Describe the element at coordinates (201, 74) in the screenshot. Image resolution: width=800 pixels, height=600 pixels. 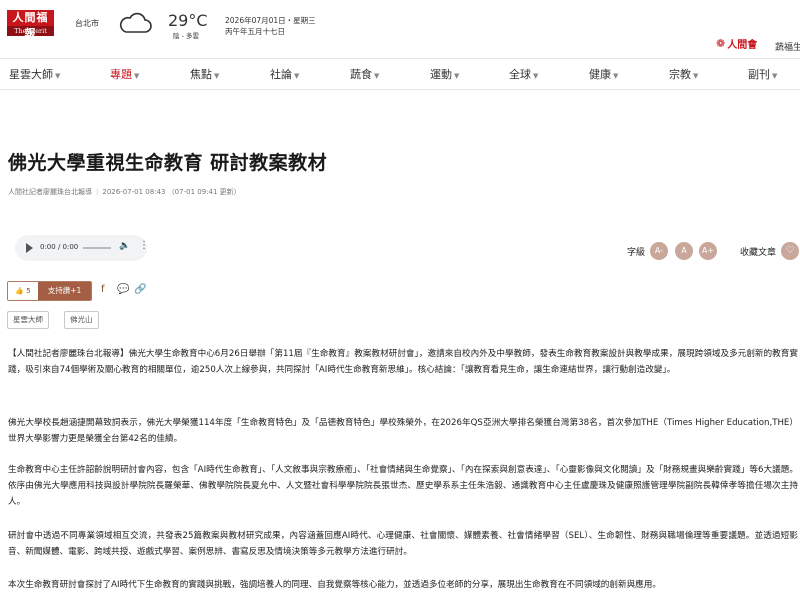
I see `nav-item-label: 焦點` at that location.